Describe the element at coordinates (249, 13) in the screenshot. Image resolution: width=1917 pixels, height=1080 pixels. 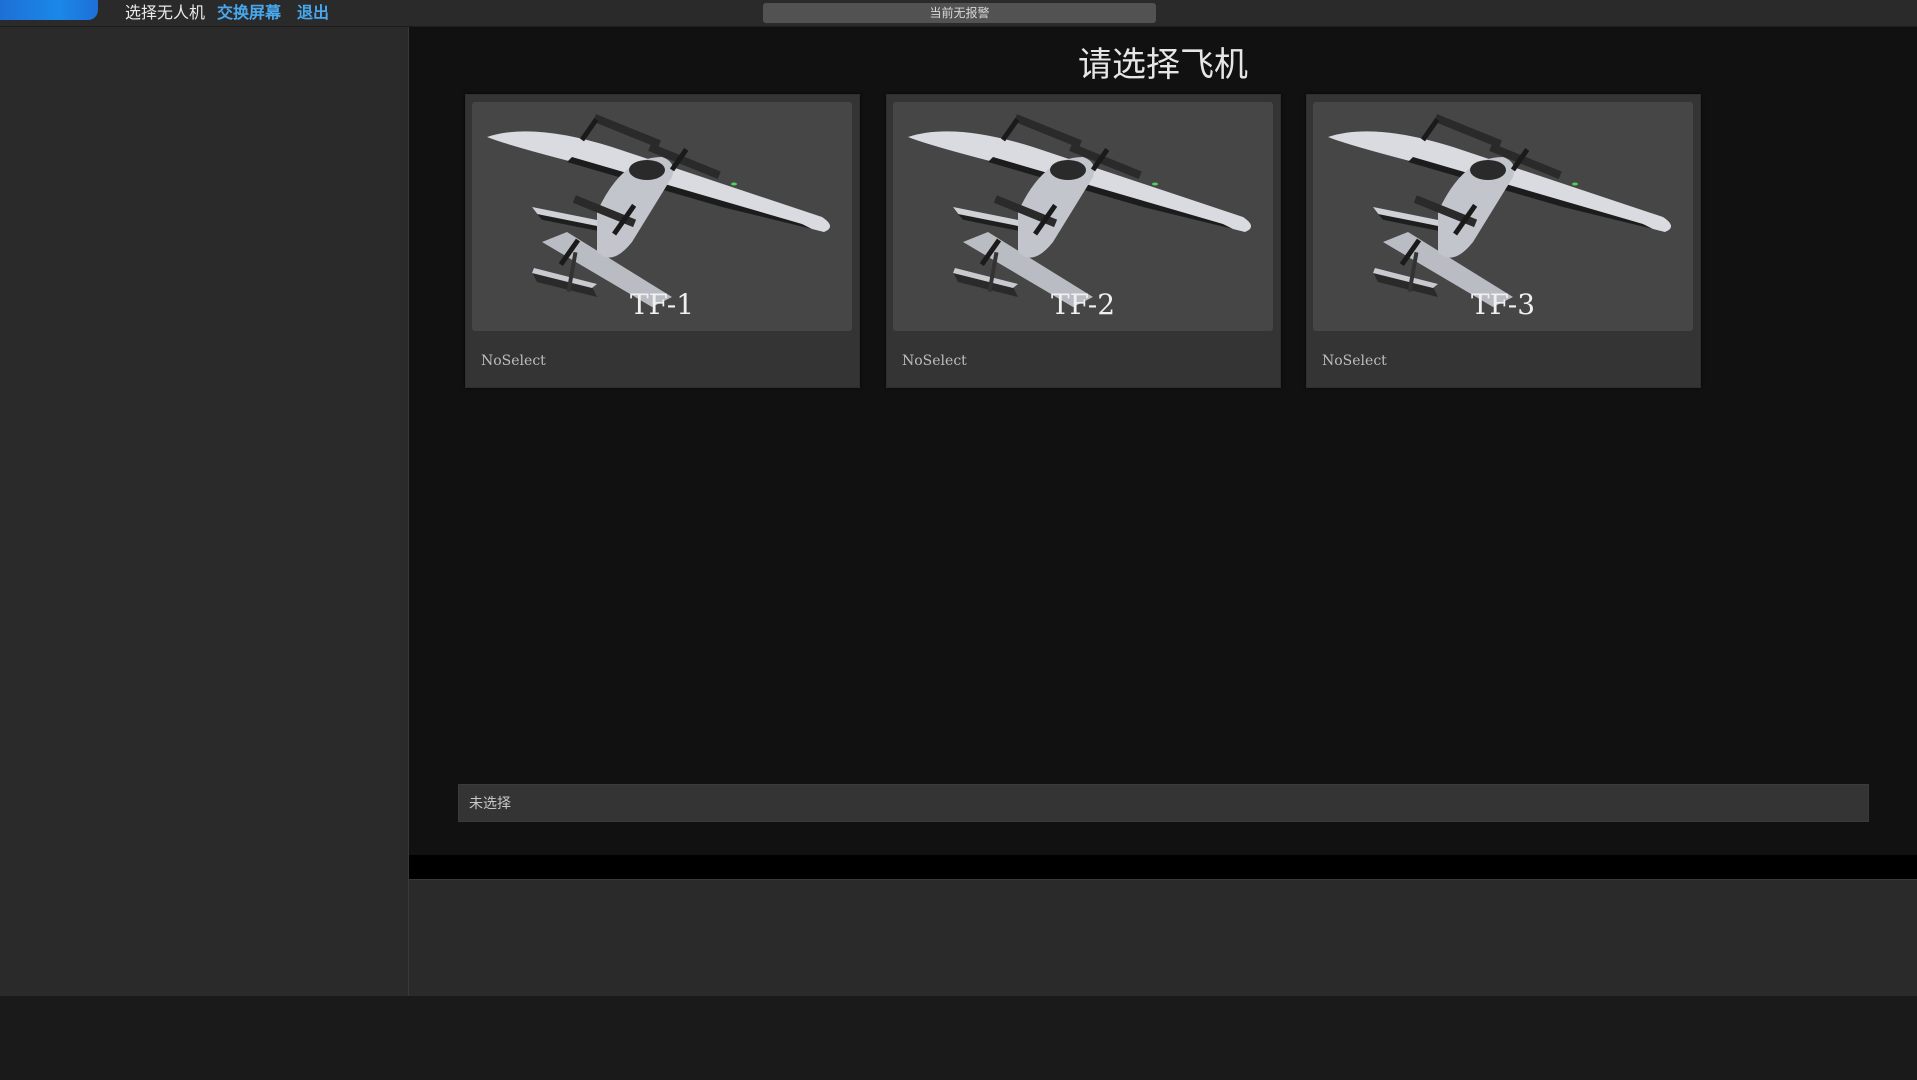
I see `menu-swap-screen: 交换屏幕` at that location.